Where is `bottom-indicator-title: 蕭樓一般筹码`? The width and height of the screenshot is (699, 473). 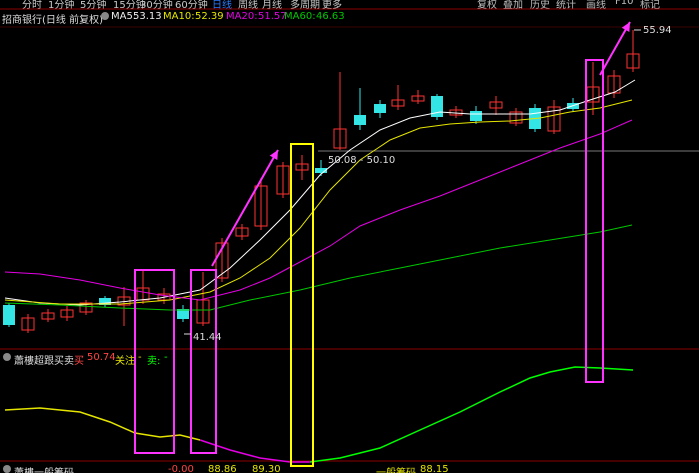
bottom-indicator-title: 蕭樓一般筹码 is located at coordinates (44, 468).